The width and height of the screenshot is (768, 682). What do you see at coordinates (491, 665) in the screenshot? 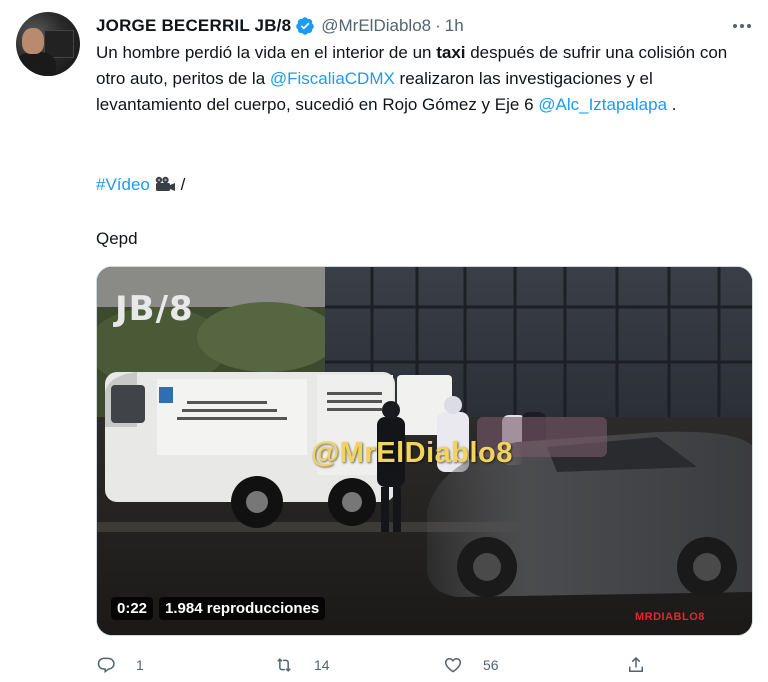
I see `like-count: 56` at bounding box center [491, 665].